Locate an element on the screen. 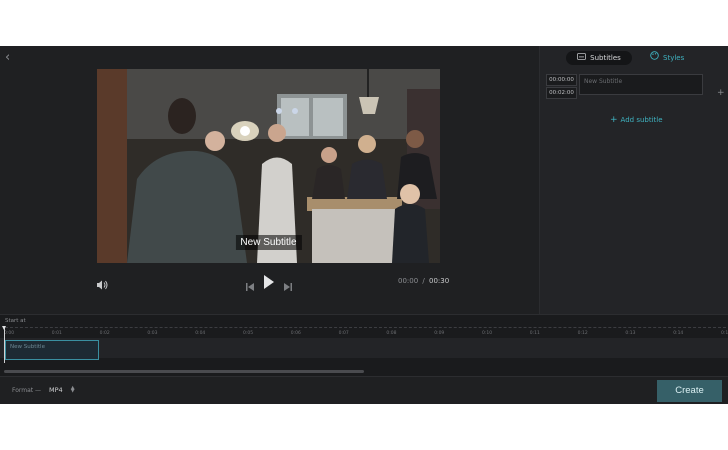 The height and width of the screenshot is (450, 728). add-subtitle-button: + Add subtitle is located at coordinates (636, 120).